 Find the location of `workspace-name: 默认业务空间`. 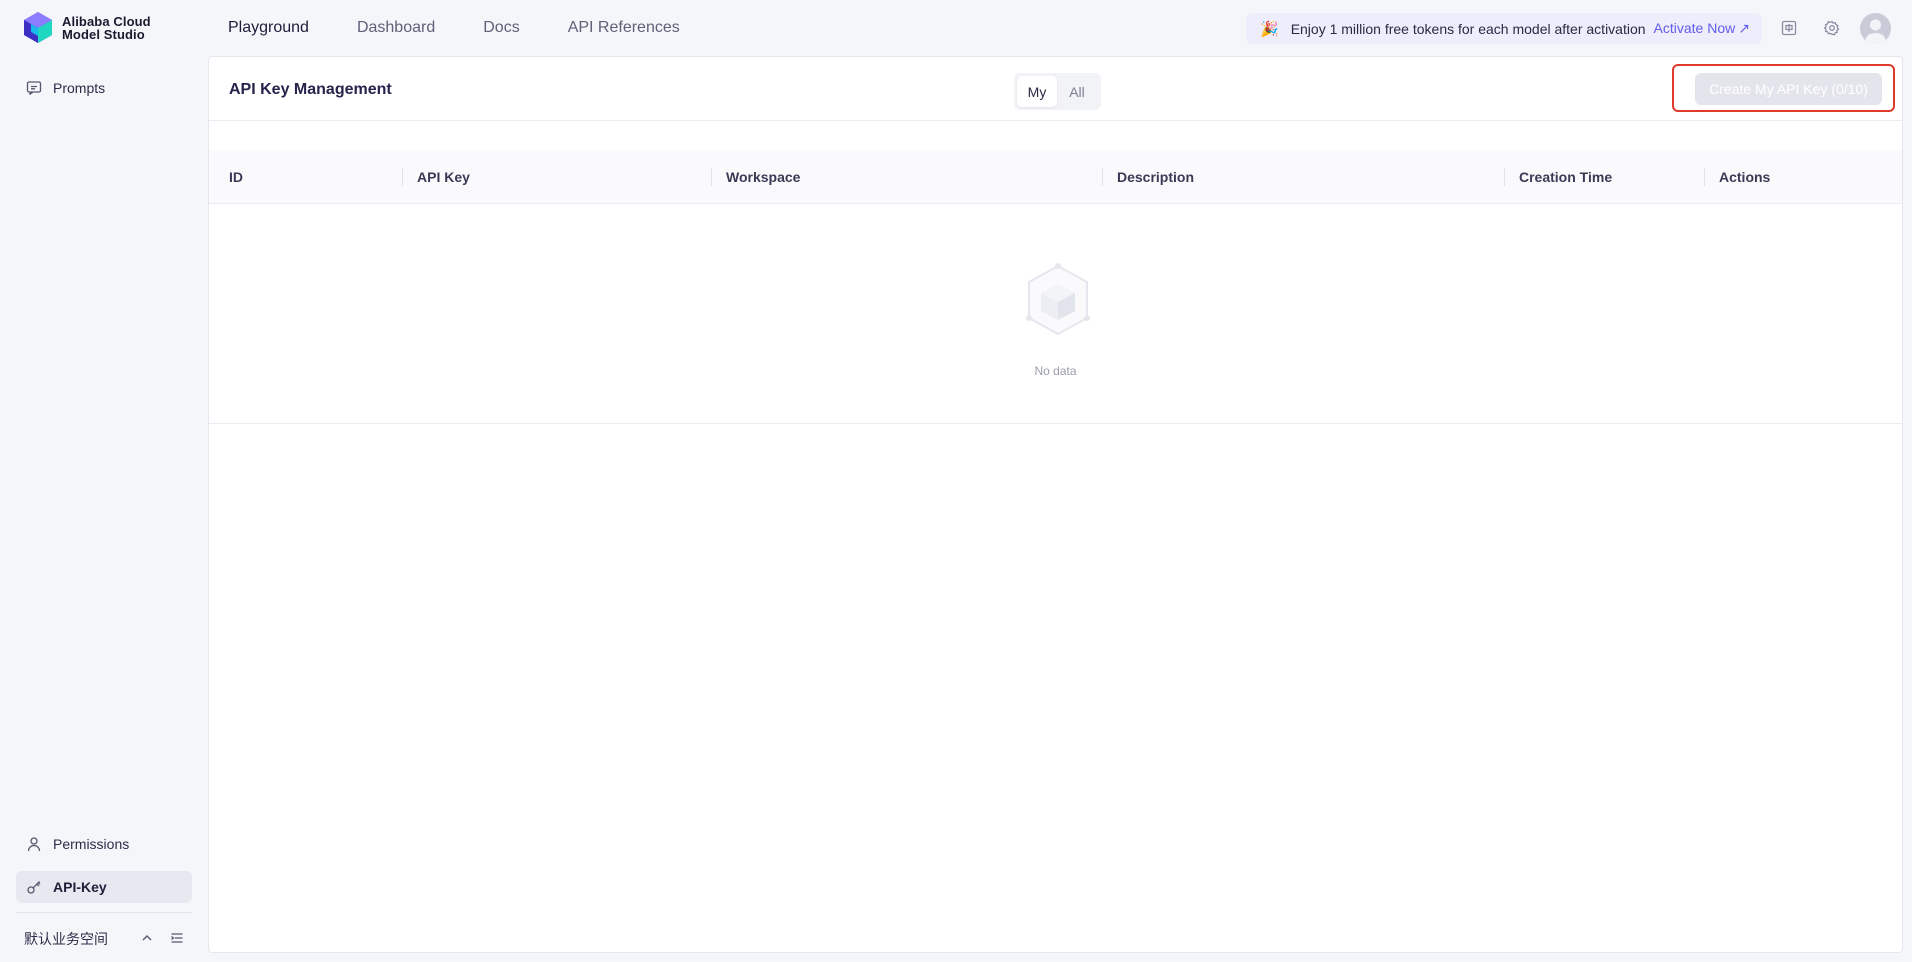

workspace-name: 默认业务空间 is located at coordinates (66, 939).